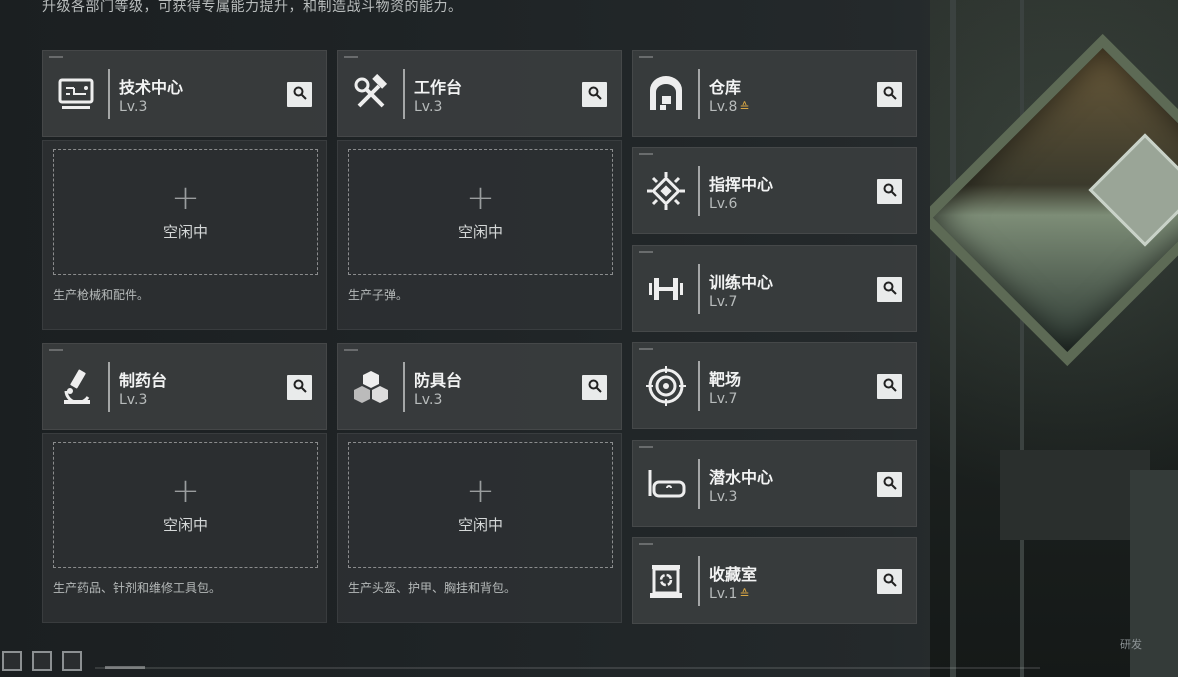 The image size is (1178, 677). Describe the element at coordinates (479, 93) in the screenshot. I see `department-card-workbench: 工作台 Lv.3` at that location.